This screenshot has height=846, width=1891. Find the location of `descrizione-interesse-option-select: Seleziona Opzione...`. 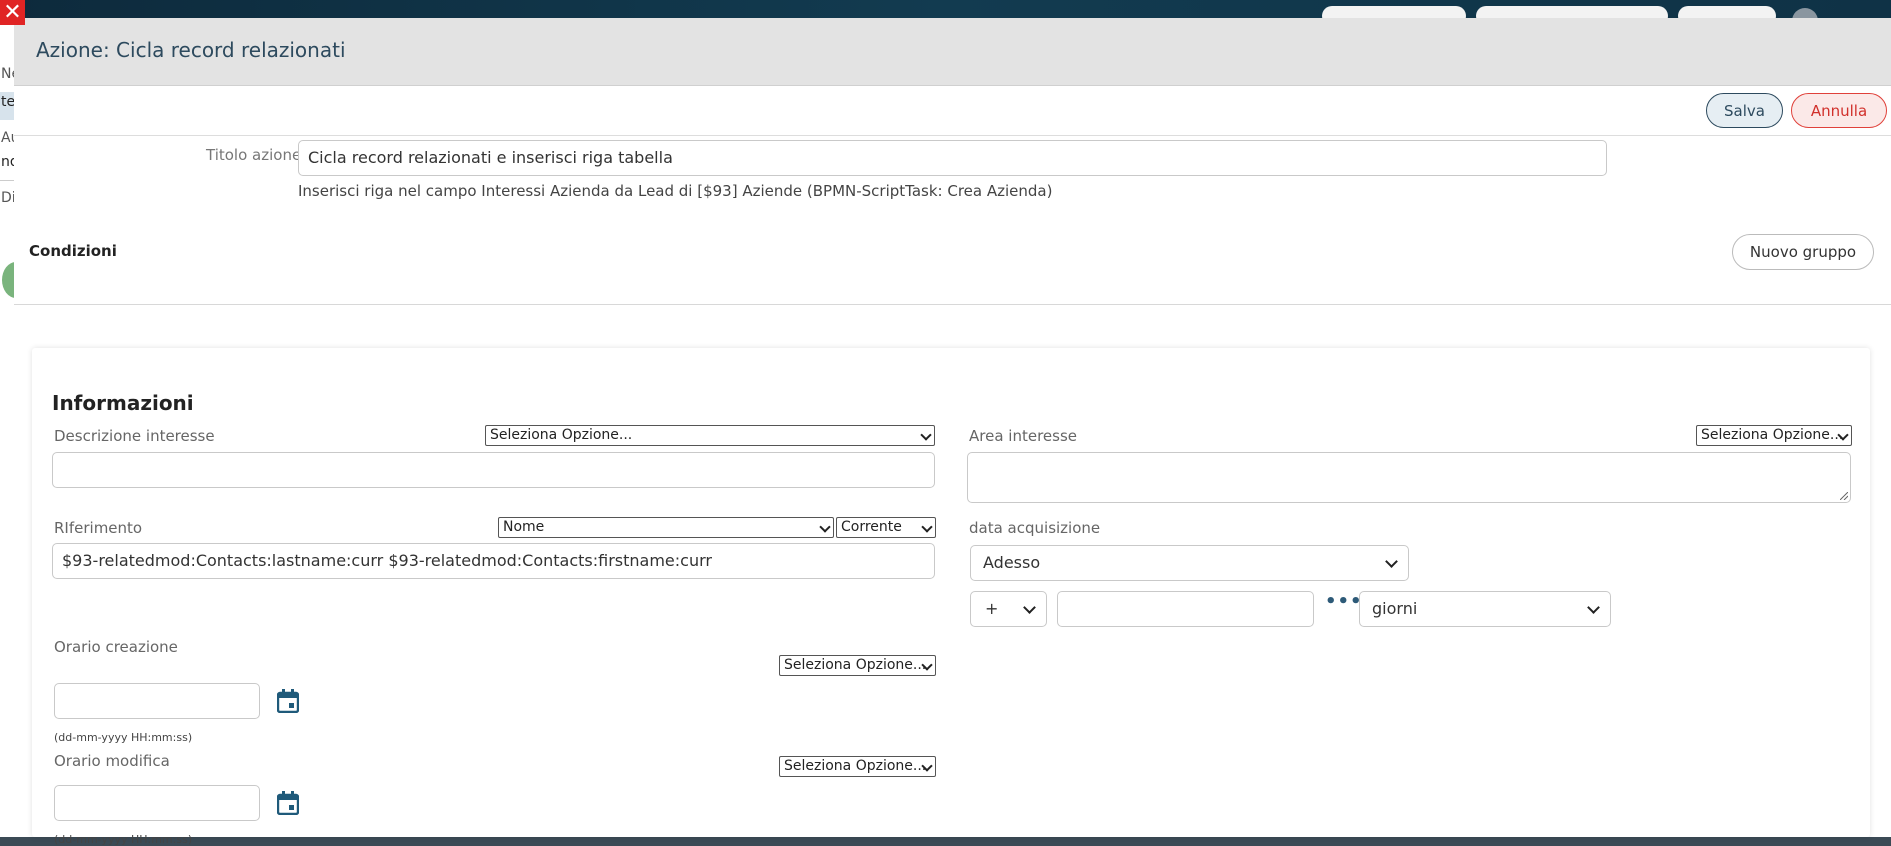

descrizione-interesse-option-select: Seleziona Opzione... is located at coordinates (710, 435).